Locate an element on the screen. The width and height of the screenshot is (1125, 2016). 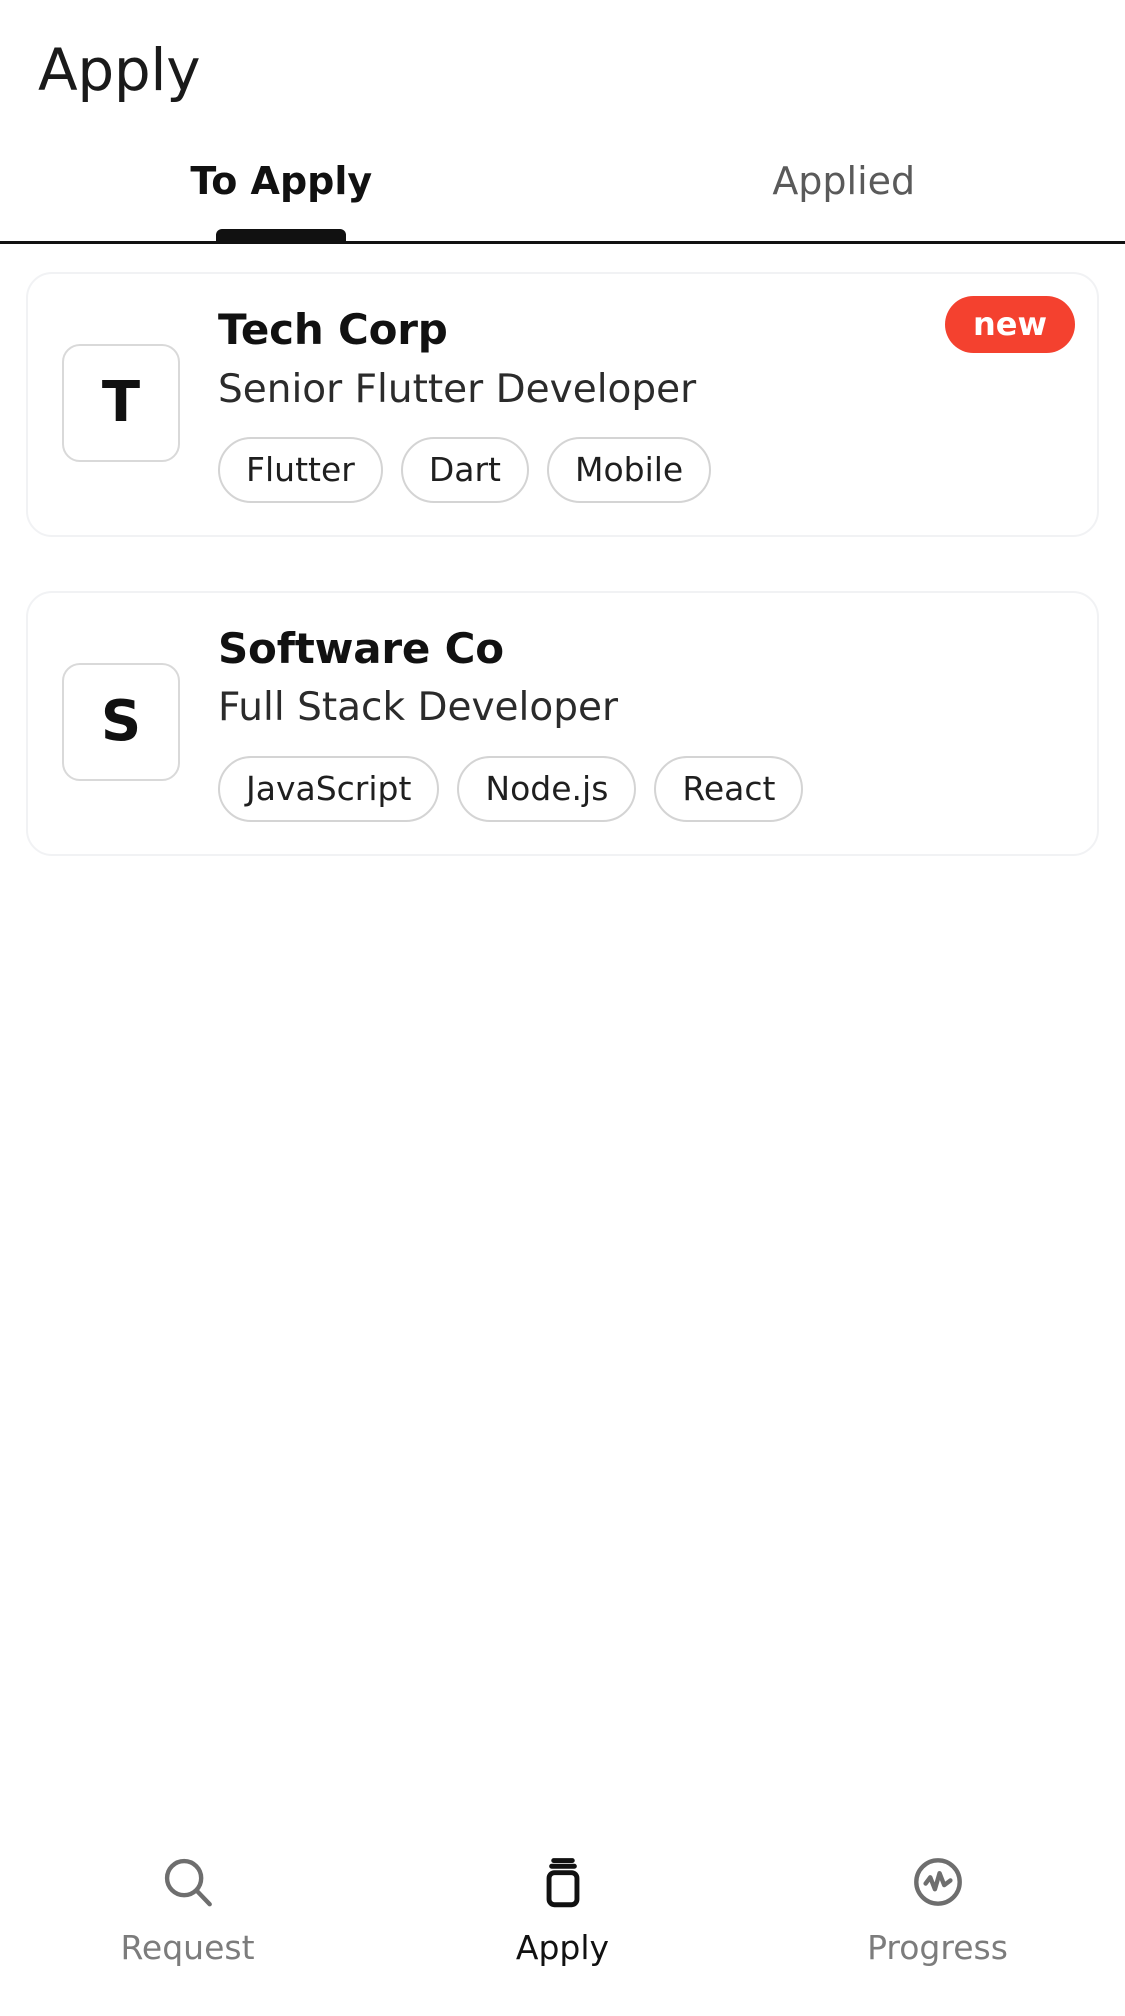
avatar-letter: S is located at coordinates (121, 722).